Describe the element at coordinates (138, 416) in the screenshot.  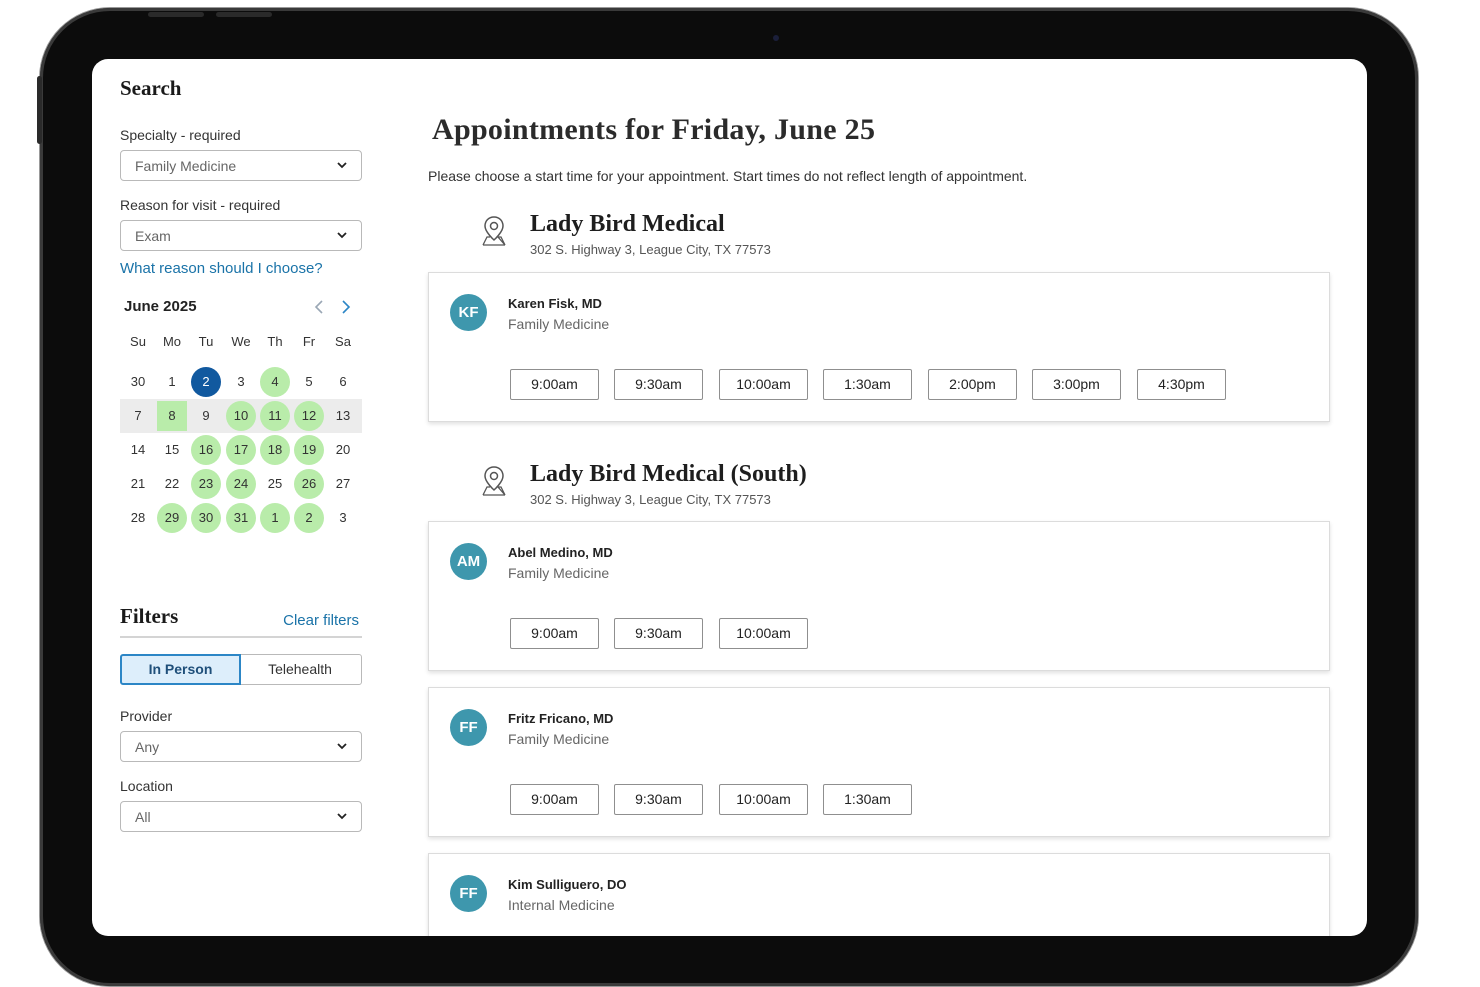
I see `calendar-day: 7` at that location.